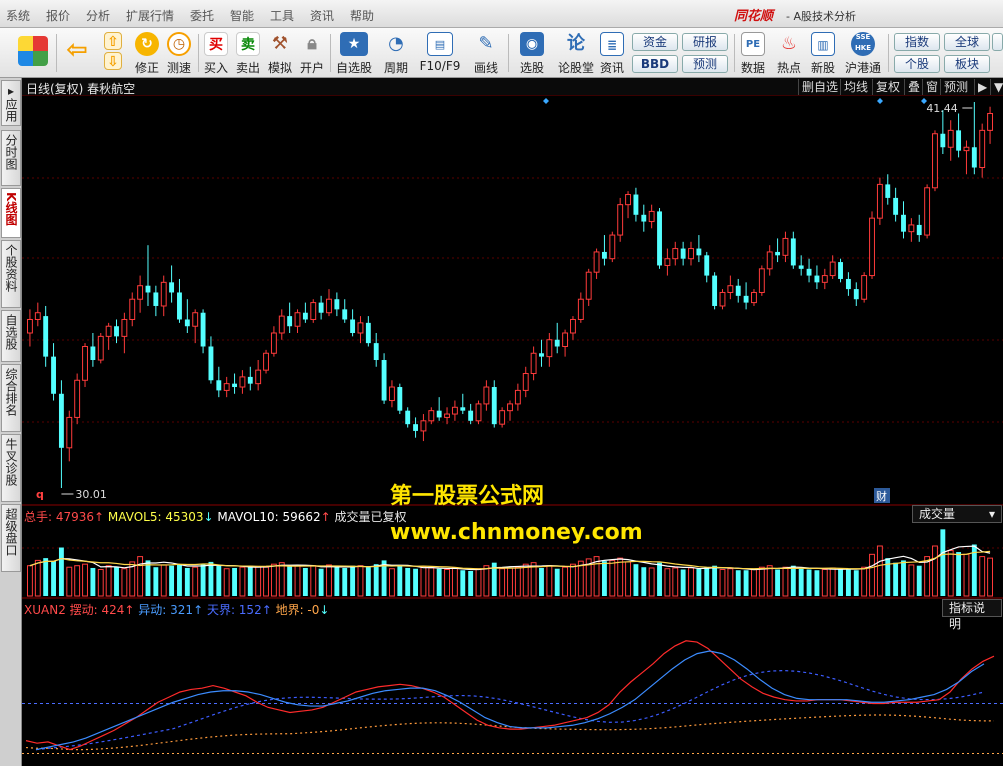  I want to click on tab-intraday: 分时图, so click(11, 158).